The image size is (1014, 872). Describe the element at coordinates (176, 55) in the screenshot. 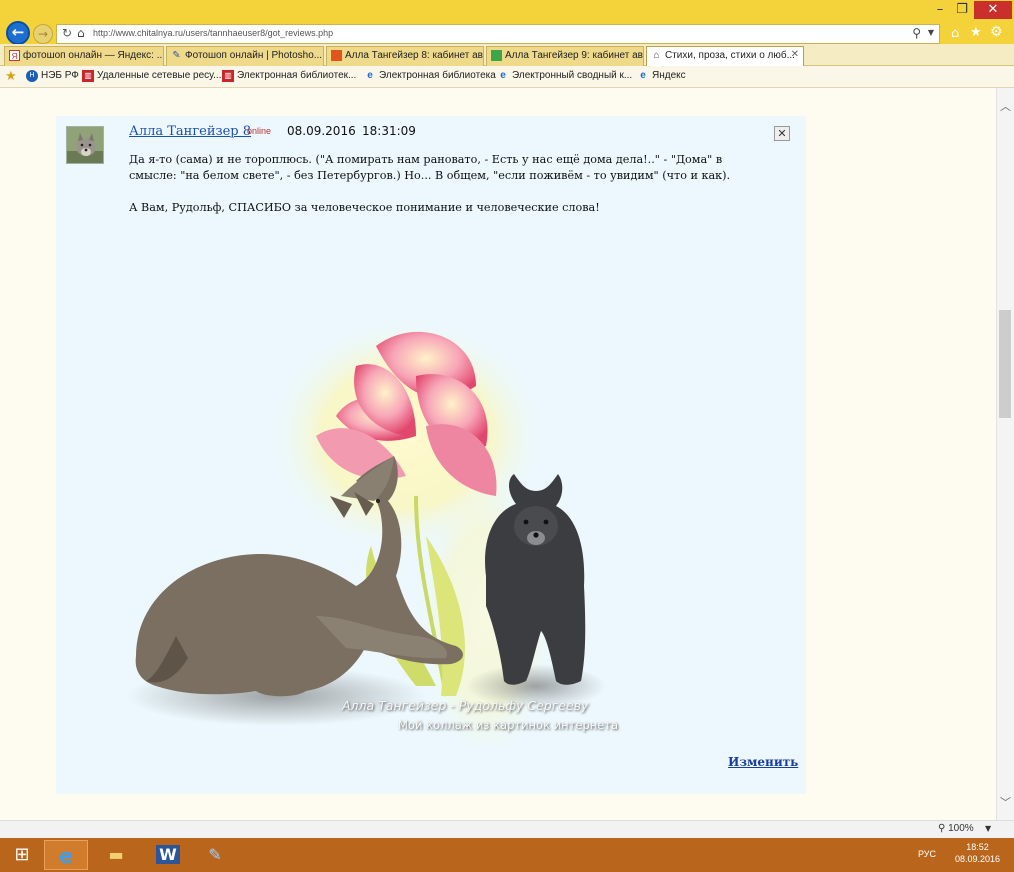

I see `feather-icon: ✎` at that location.